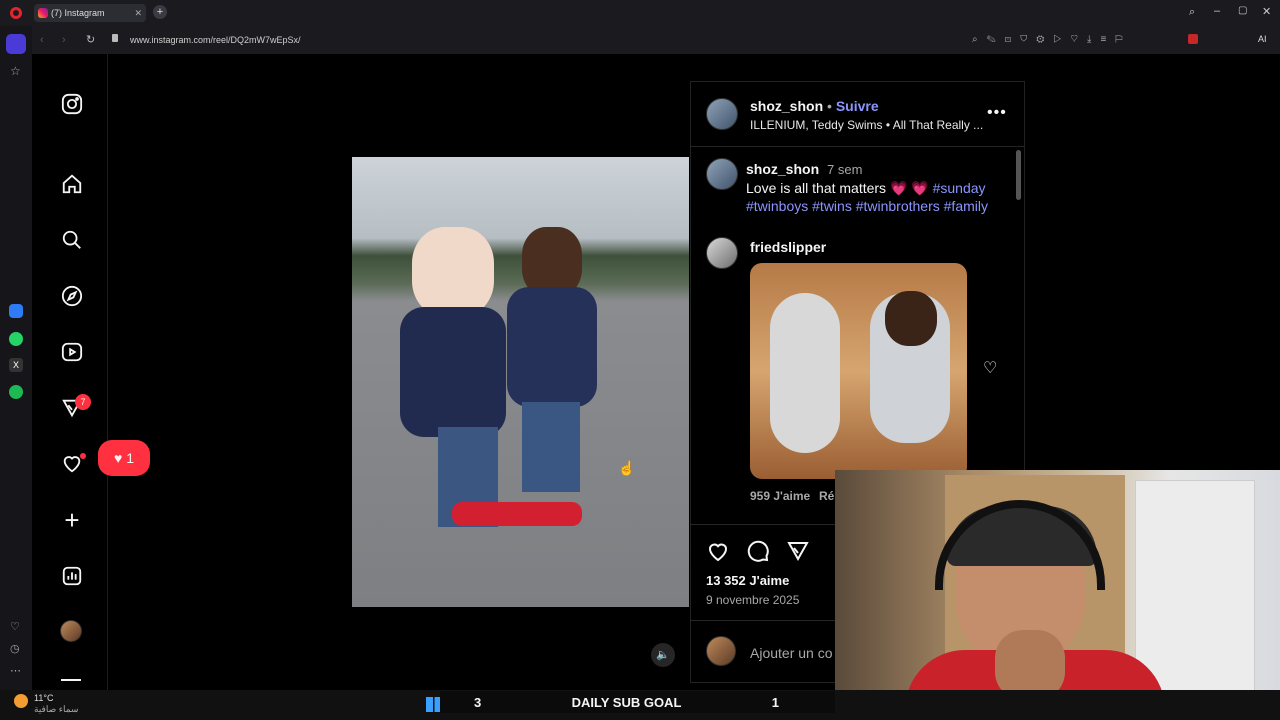 This screenshot has height=720, width=1280. Describe the element at coordinates (1052, 39) in the screenshot. I see `toolbar-icons: ⌕✎⊡⛉⚙▷♡⤓≡⚐` at that location.